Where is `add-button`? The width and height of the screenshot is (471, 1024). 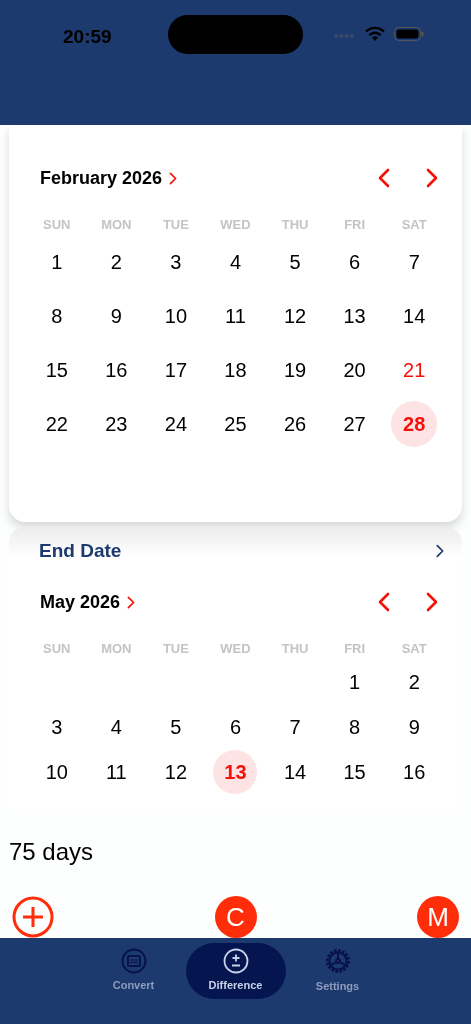 add-button is located at coordinates (33, 917).